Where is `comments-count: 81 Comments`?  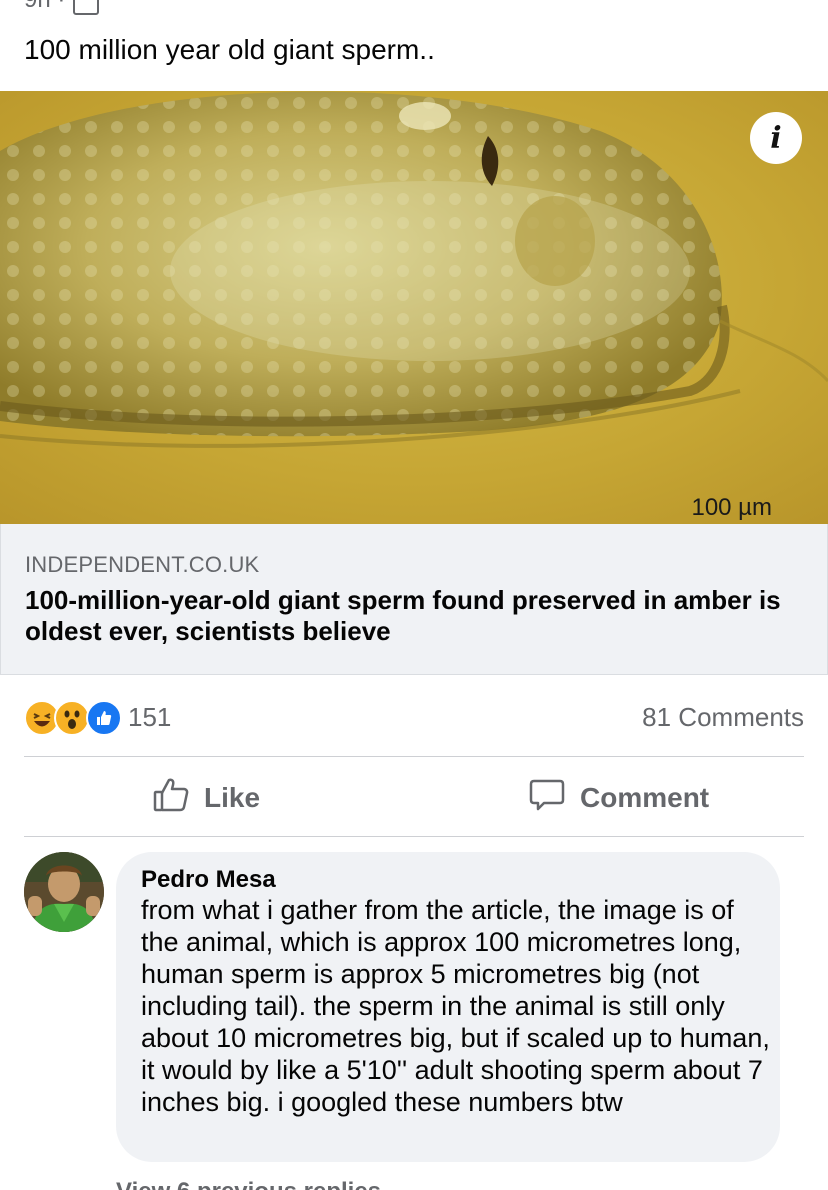 comments-count: 81 Comments is located at coordinates (723, 717).